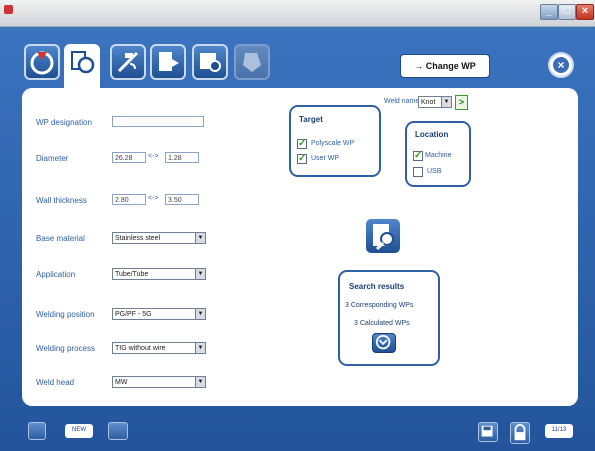  I want to click on search-results-title: Search results, so click(377, 286).